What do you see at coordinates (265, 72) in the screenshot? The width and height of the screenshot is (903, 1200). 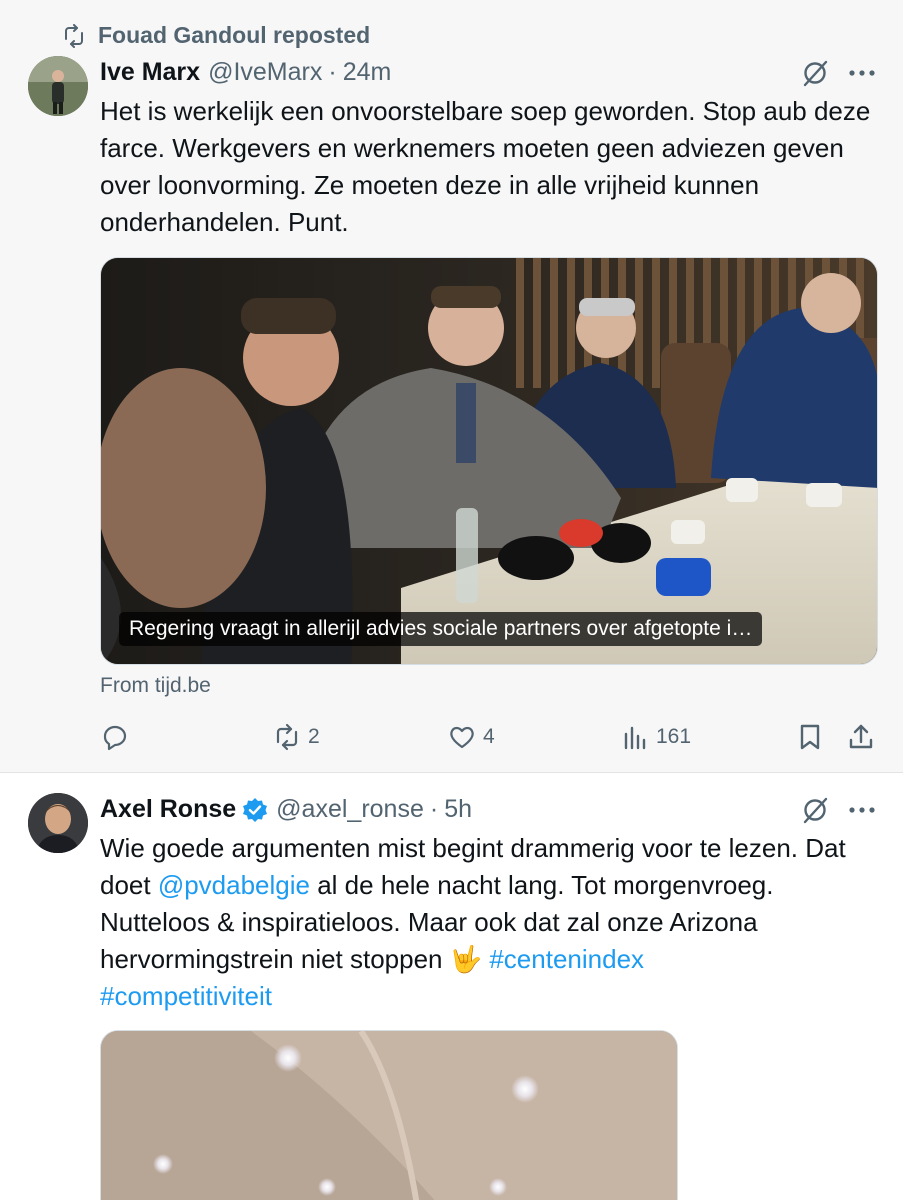 I see `author-handle: @IveMarx` at bounding box center [265, 72].